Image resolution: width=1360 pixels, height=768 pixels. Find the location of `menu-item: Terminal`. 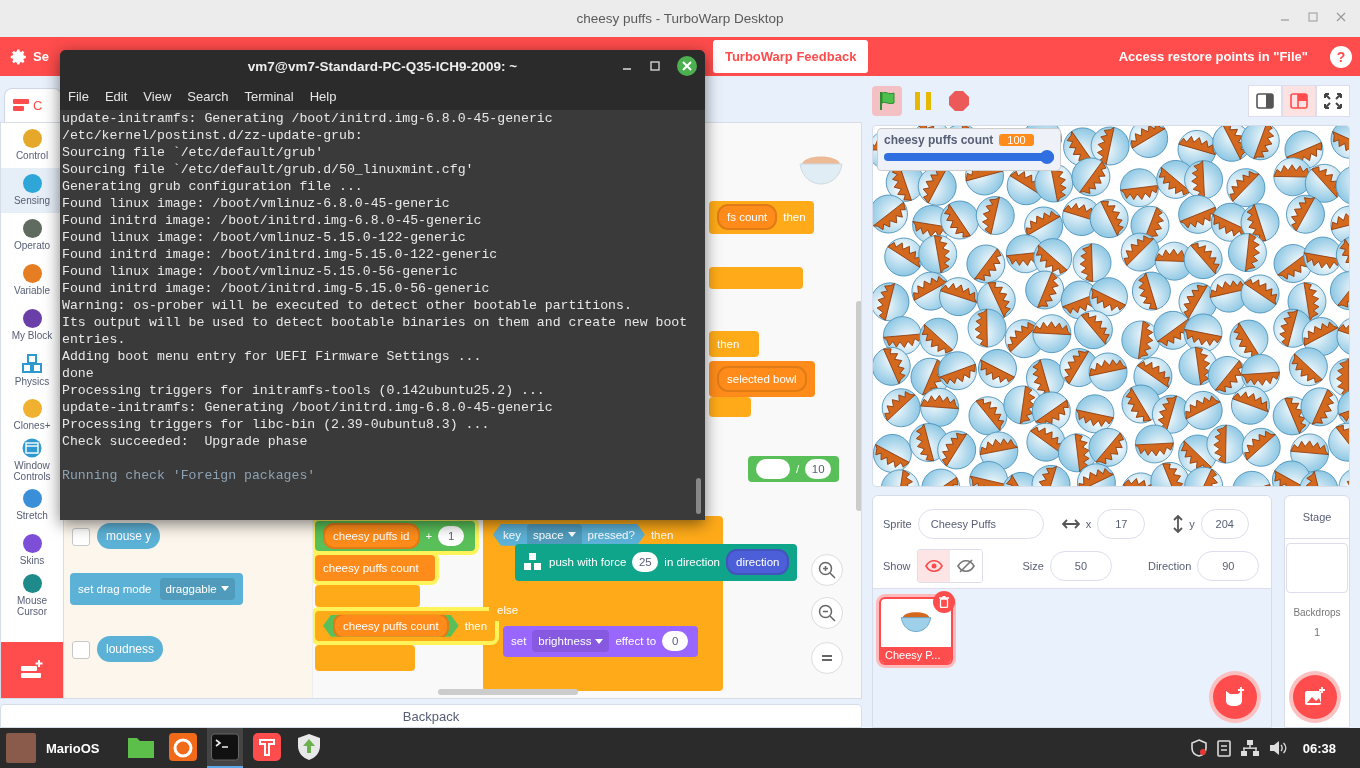

menu-item: Terminal is located at coordinates (269, 96).